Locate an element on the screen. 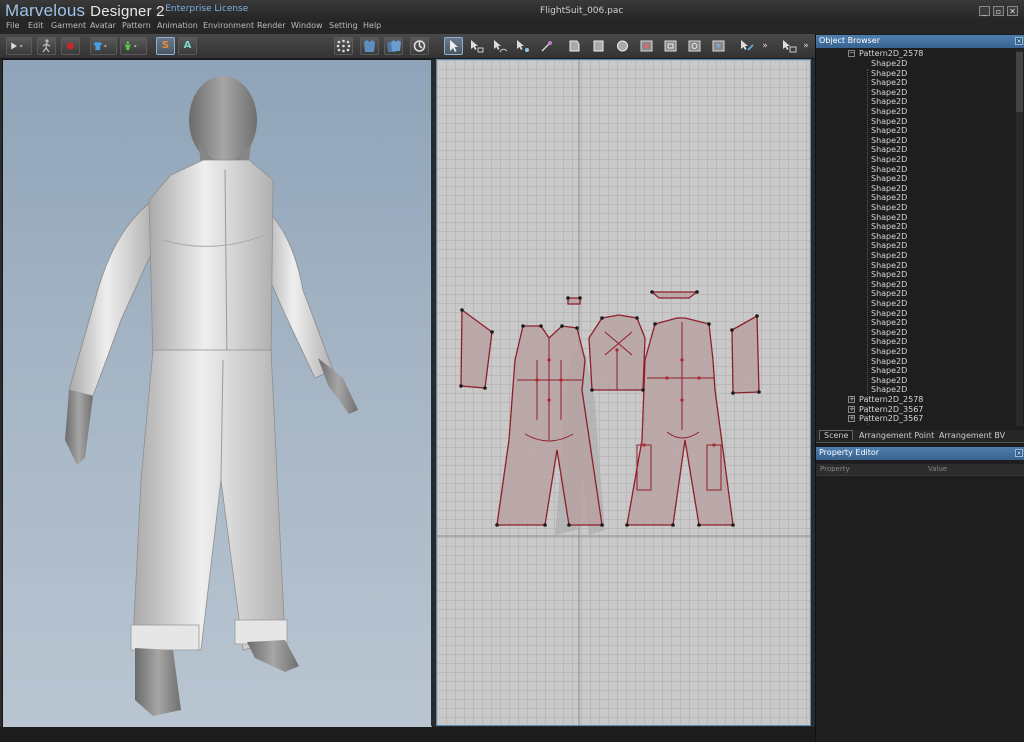 Image resolution: width=1024 pixels, height=742 pixels. dart-tool-button is located at coordinates (718, 46).